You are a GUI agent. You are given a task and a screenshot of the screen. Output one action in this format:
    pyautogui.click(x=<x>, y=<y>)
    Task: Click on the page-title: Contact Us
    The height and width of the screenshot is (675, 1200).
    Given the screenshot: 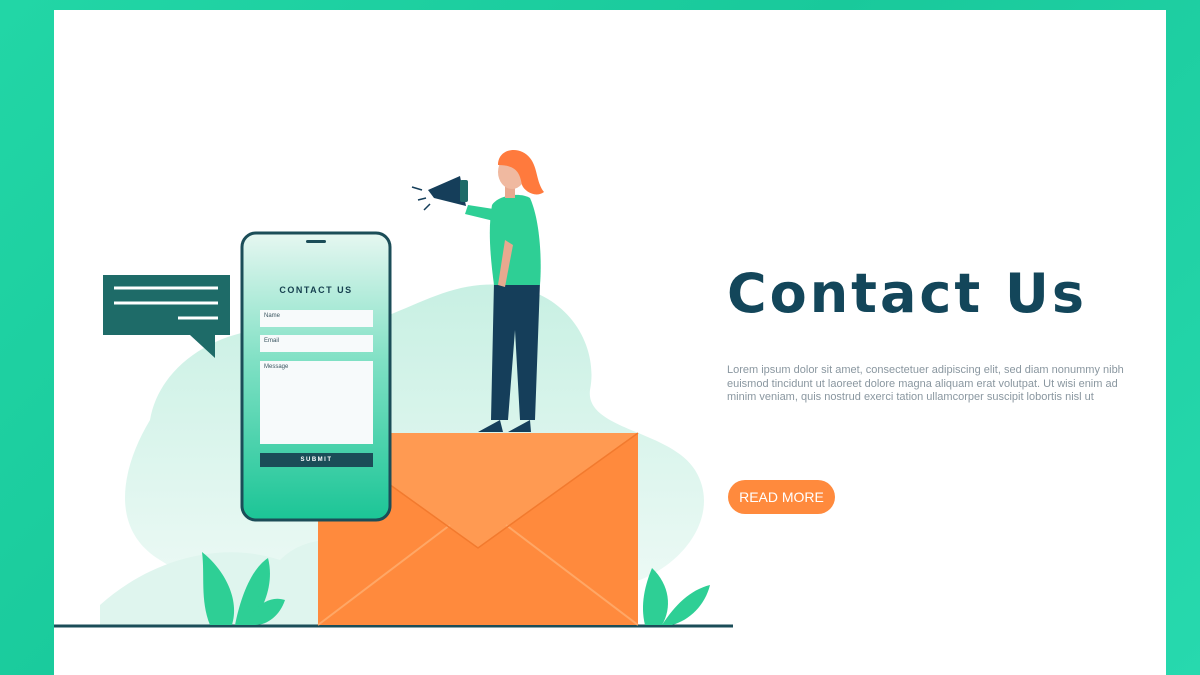 What is the action you would take?
    pyautogui.click(x=907, y=293)
    